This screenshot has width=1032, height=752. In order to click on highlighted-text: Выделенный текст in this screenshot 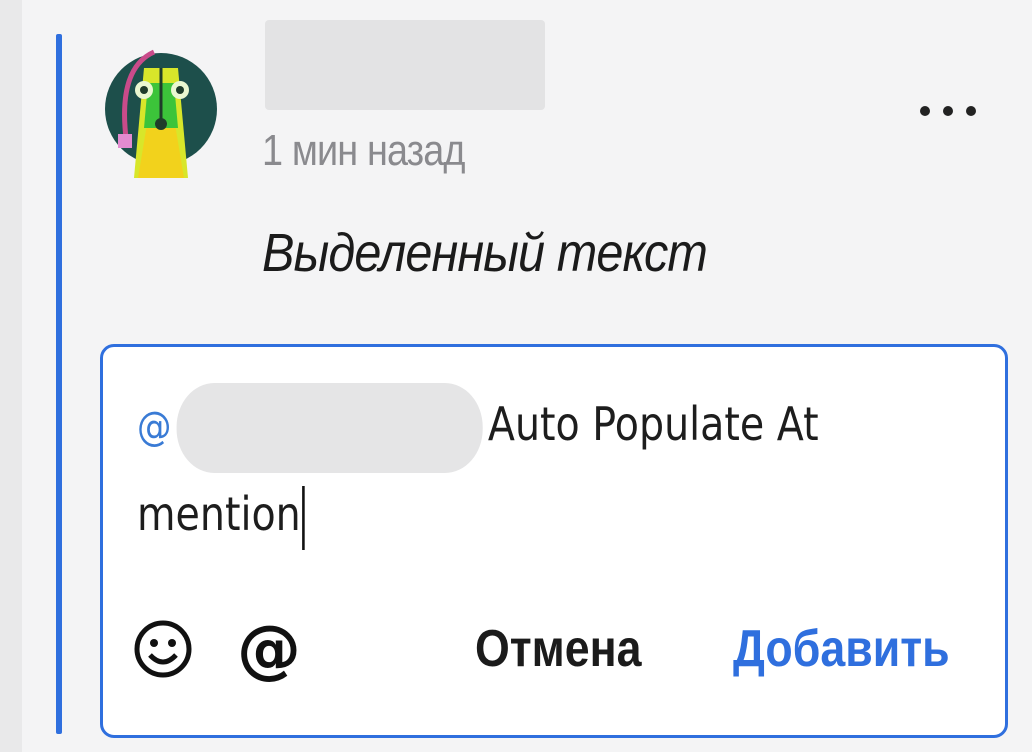, I will do `click(485, 253)`.